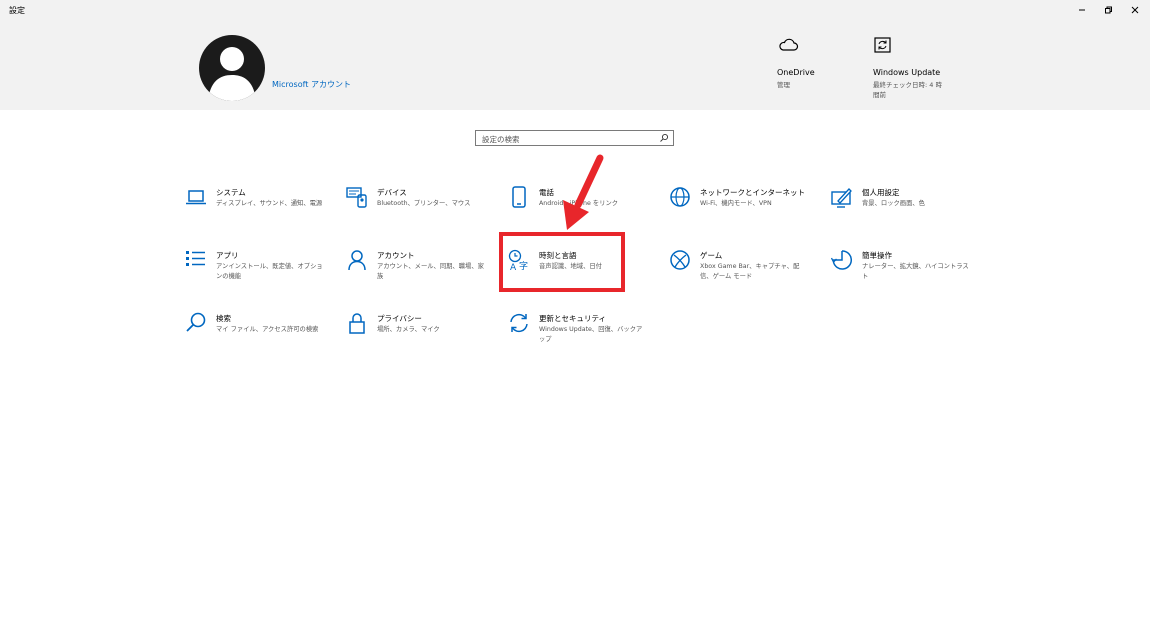 This screenshot has width=1150, height=629. I want to click on windows-update-title: Windows Update, so click(907, 72).